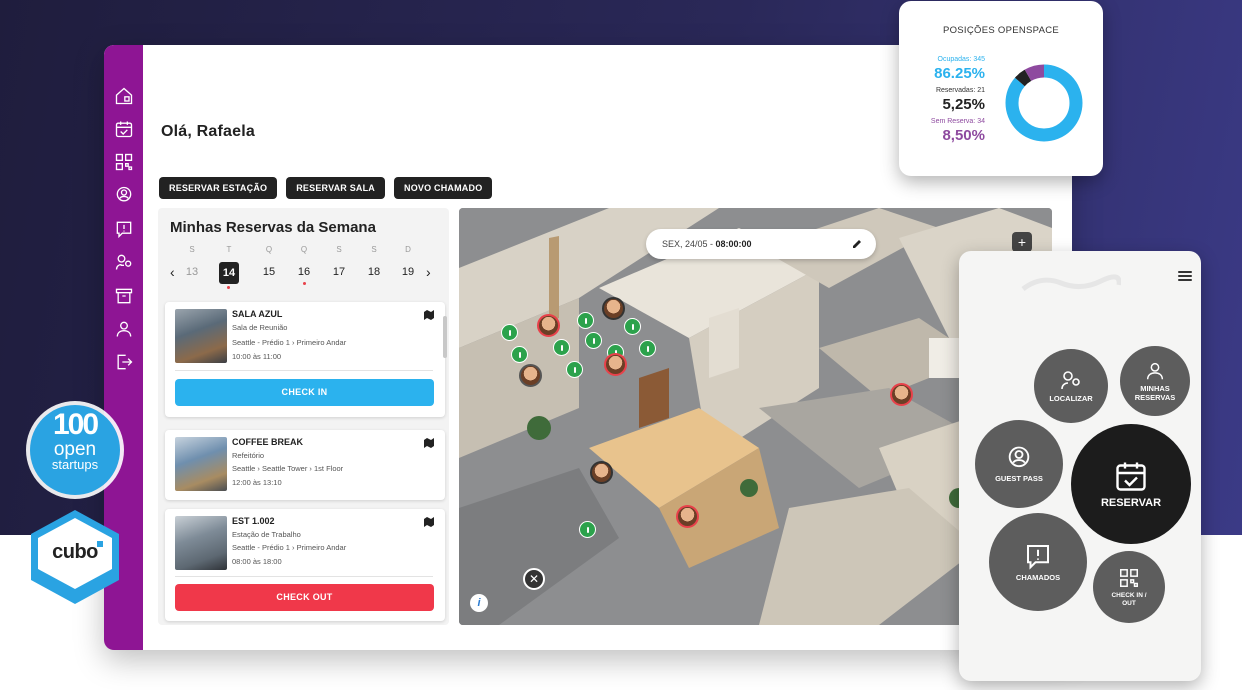  Describe the element at coordinates (123, 261) in the screenshot. I see `locate-people-icon` at that location.